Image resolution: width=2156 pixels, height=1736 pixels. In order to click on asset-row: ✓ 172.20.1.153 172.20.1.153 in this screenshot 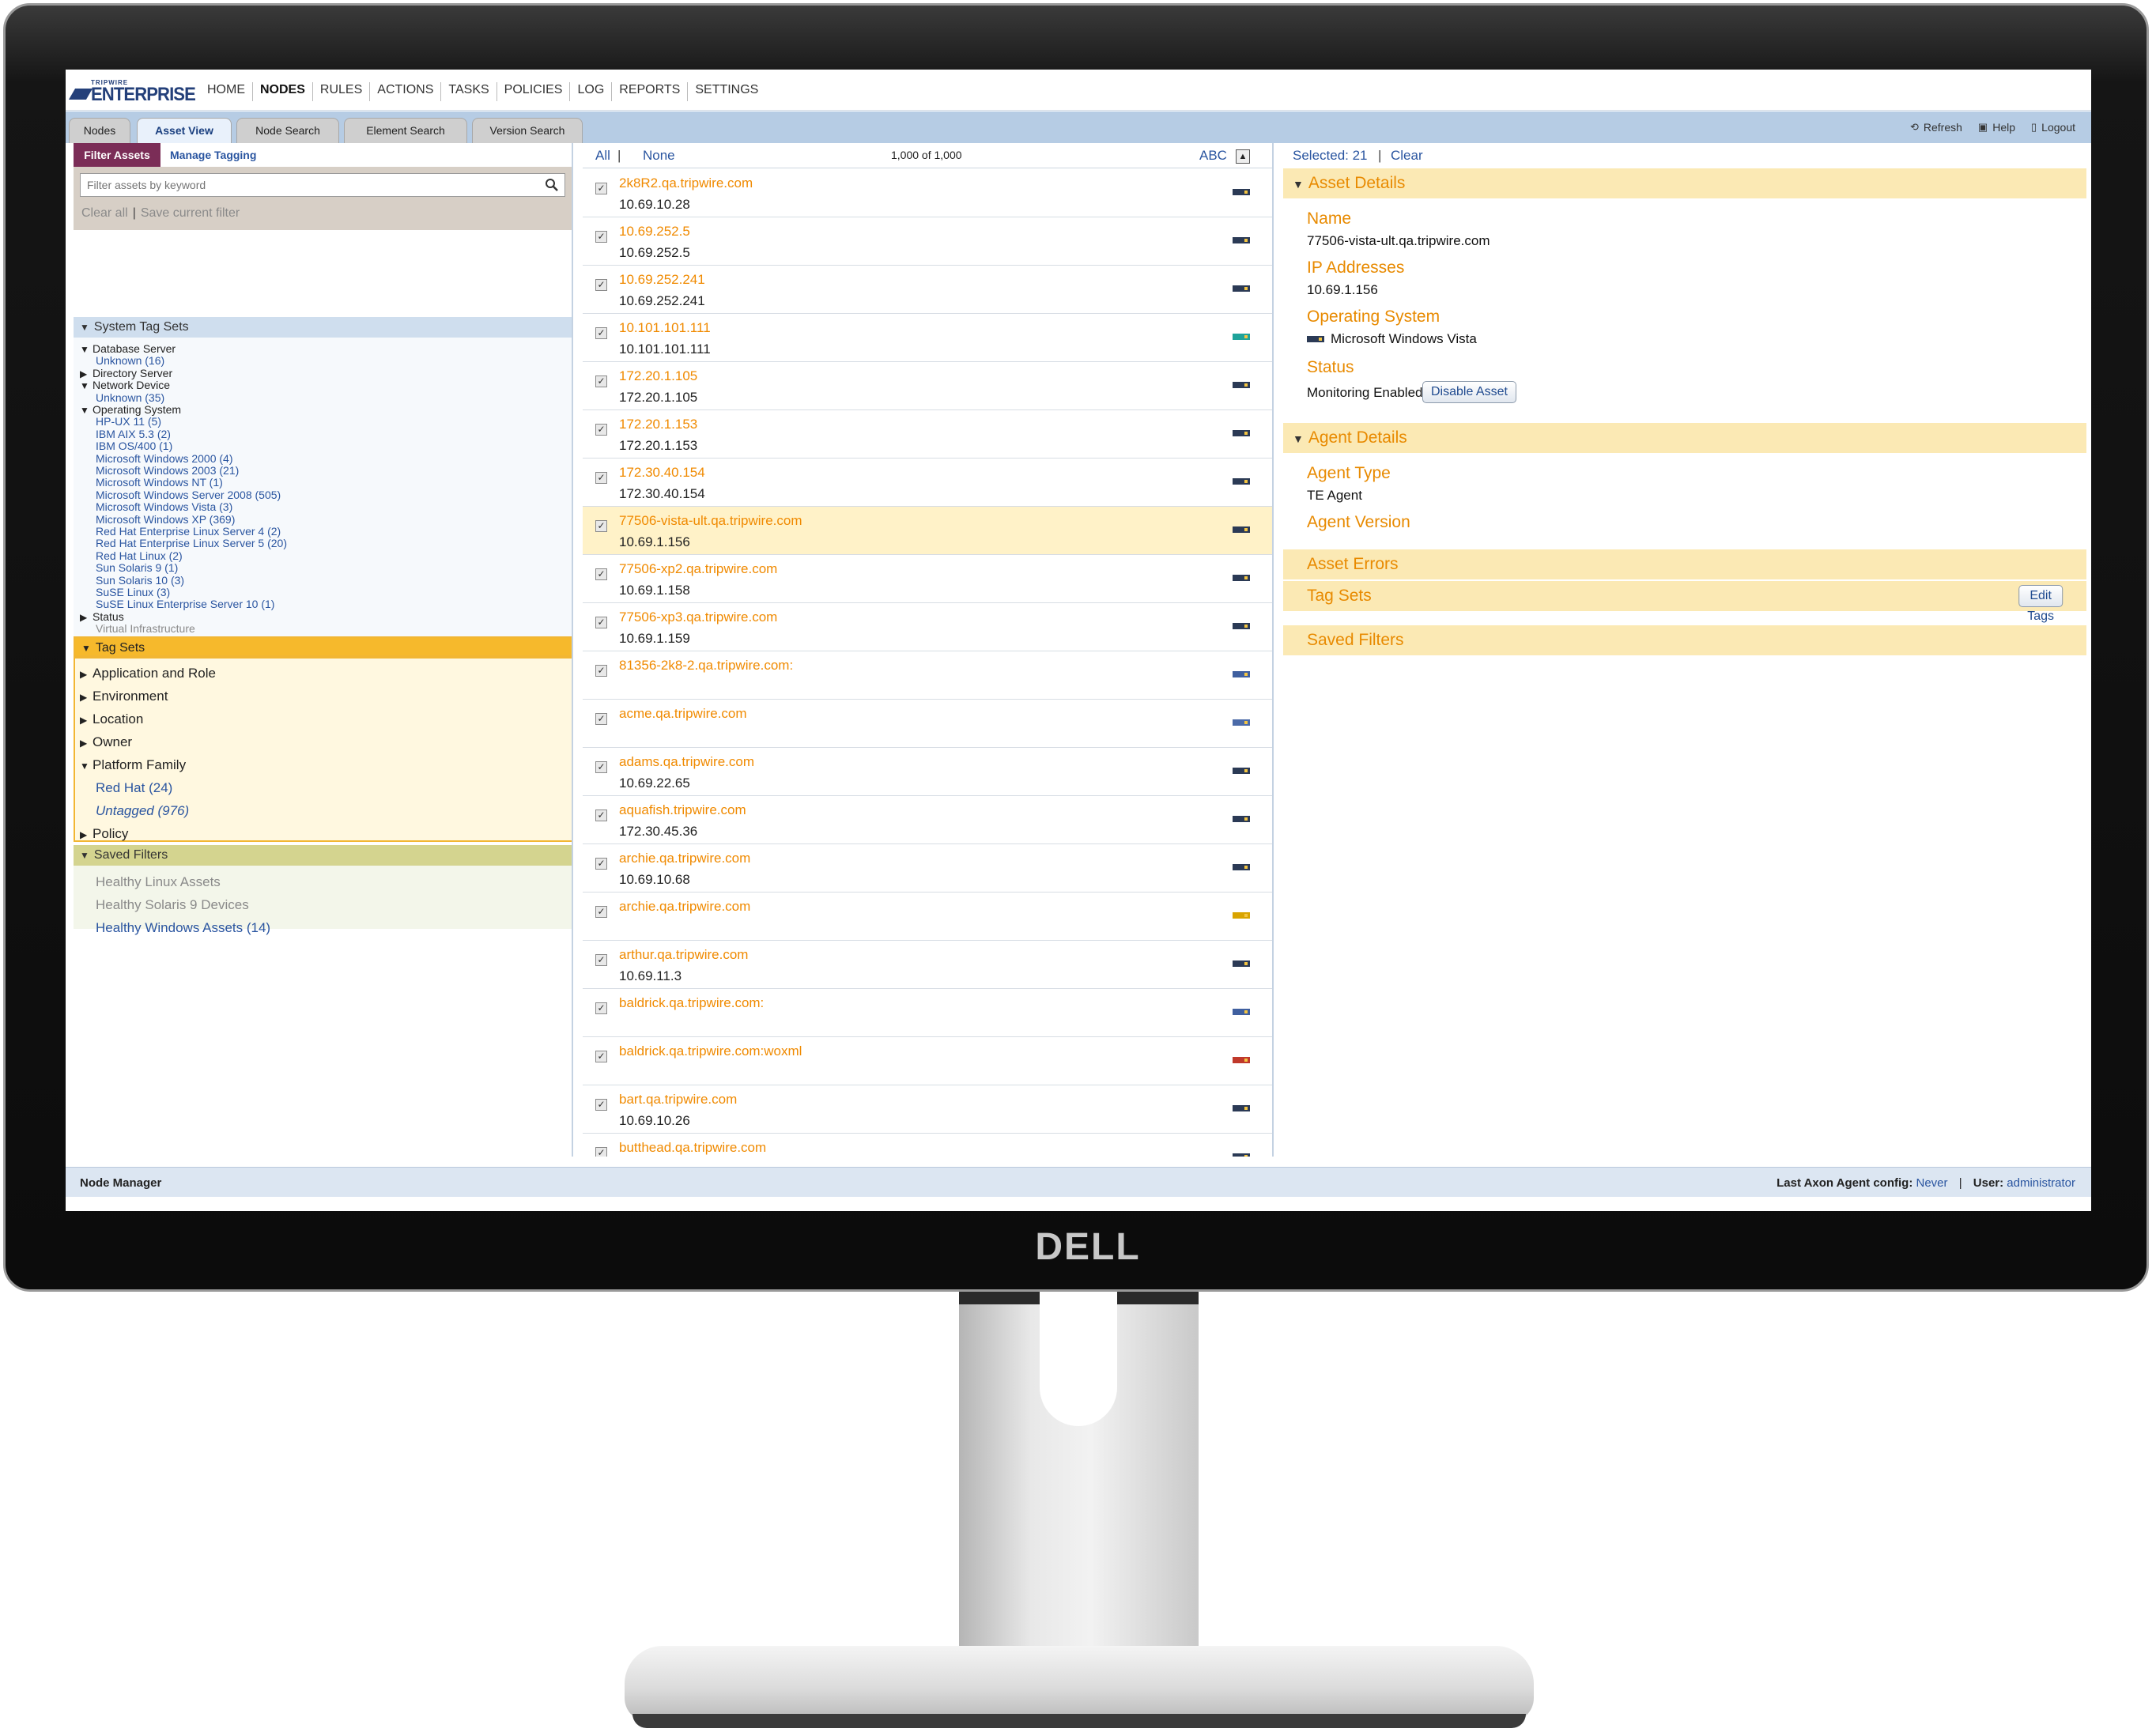, I will do `click(928, 434)`.